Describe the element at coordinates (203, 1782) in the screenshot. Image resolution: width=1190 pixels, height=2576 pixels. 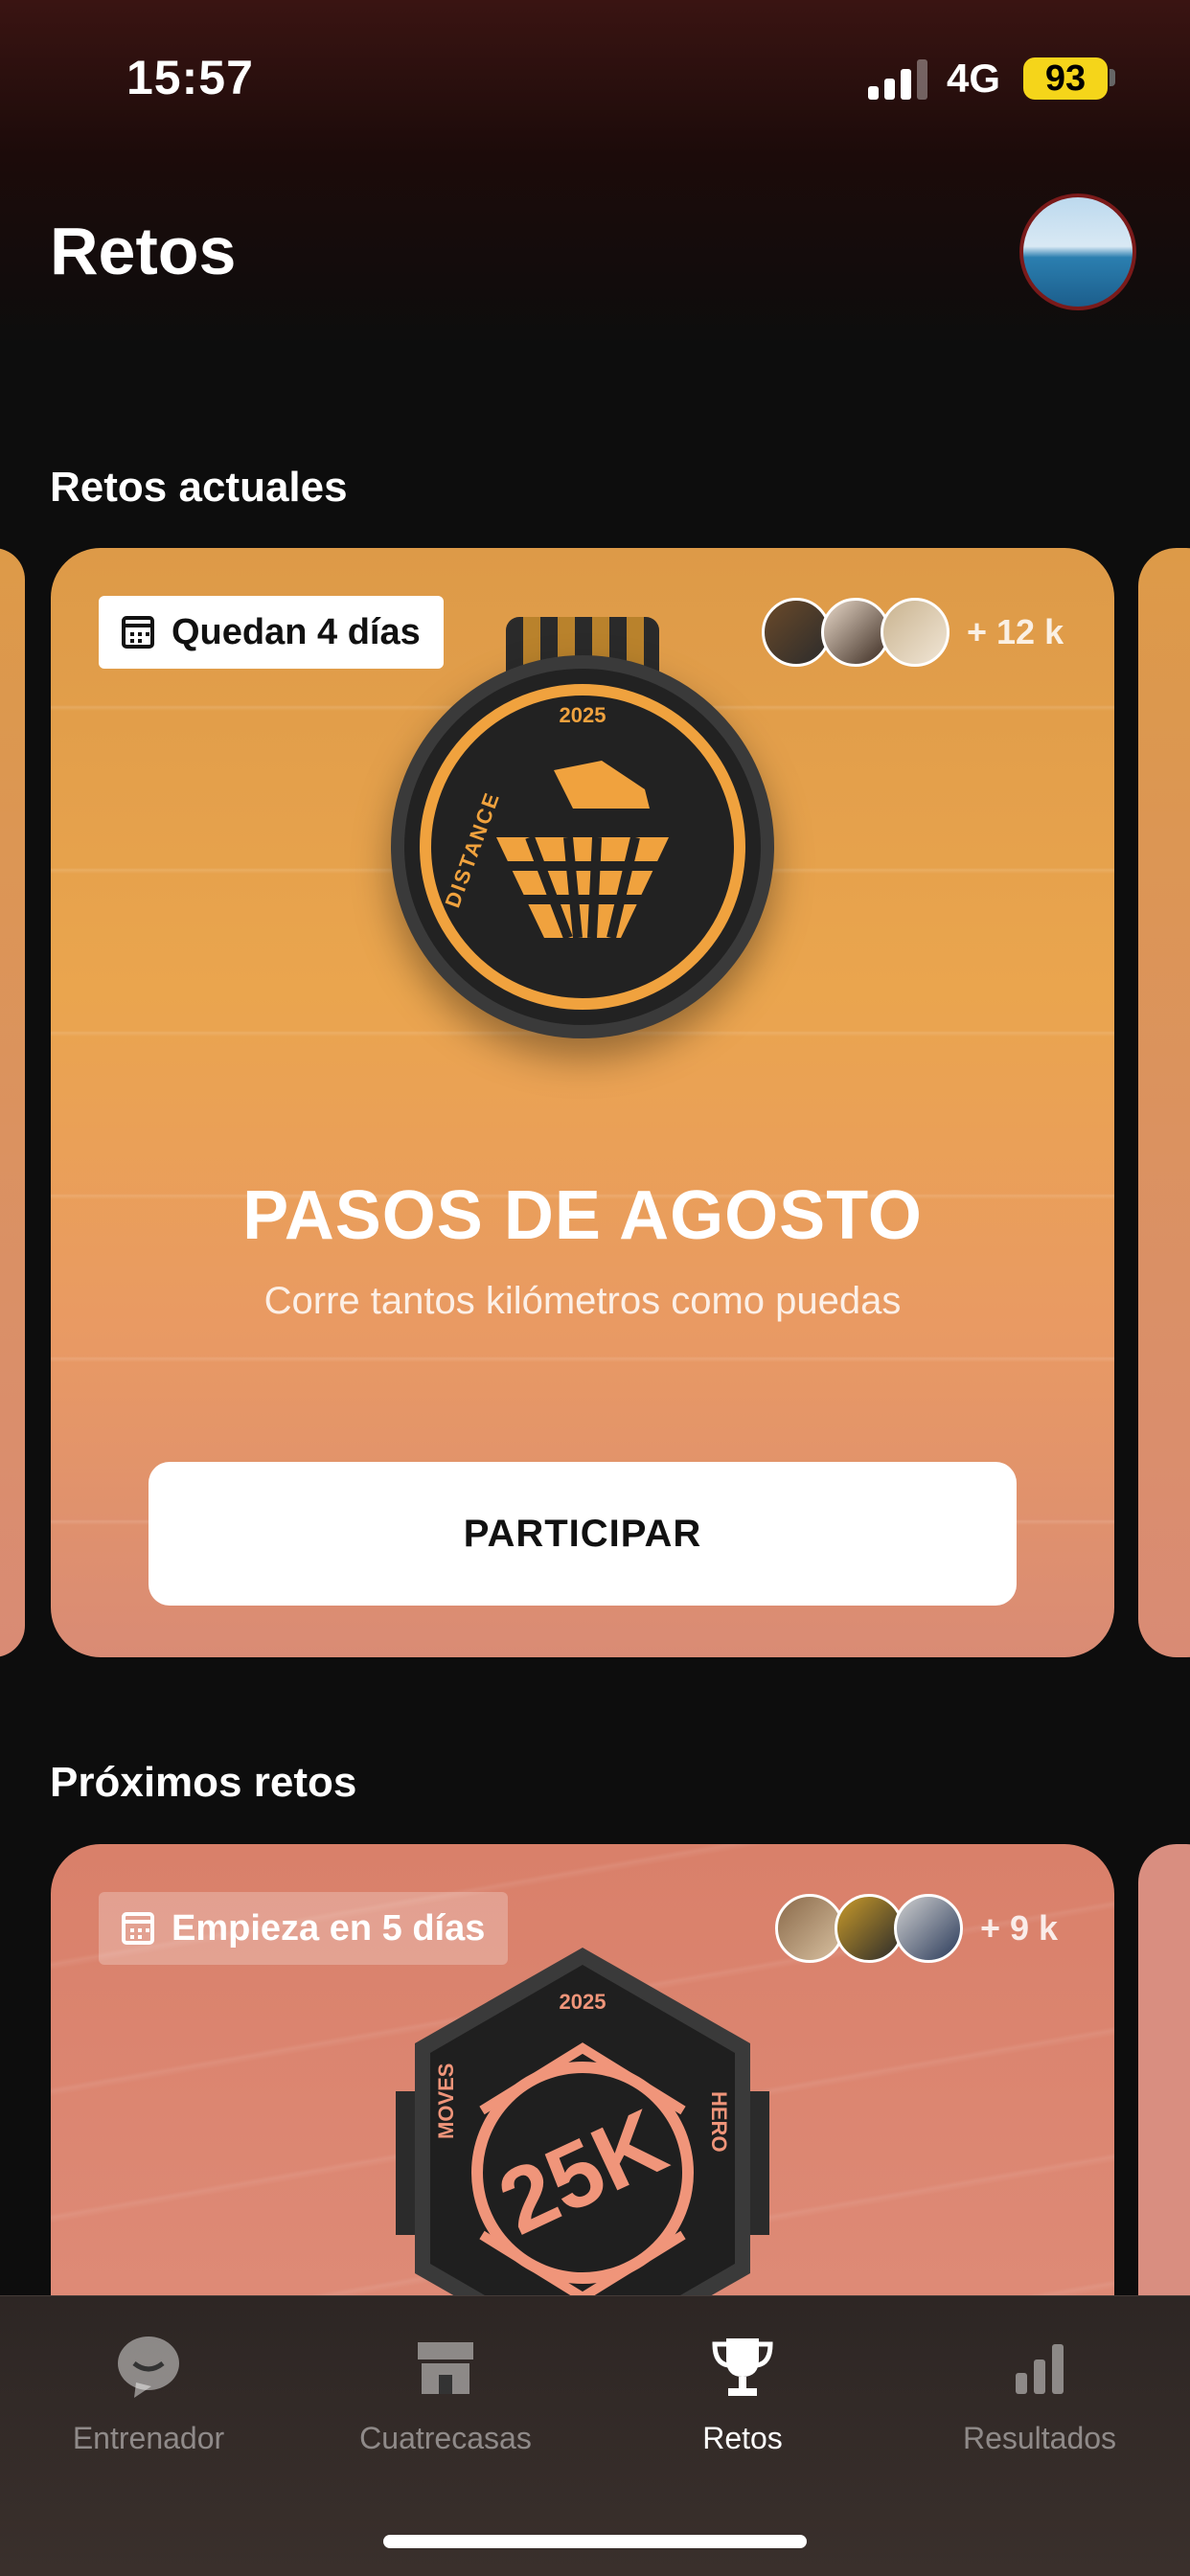
I see `section-title-upcoming: Próximos retos` at that location.